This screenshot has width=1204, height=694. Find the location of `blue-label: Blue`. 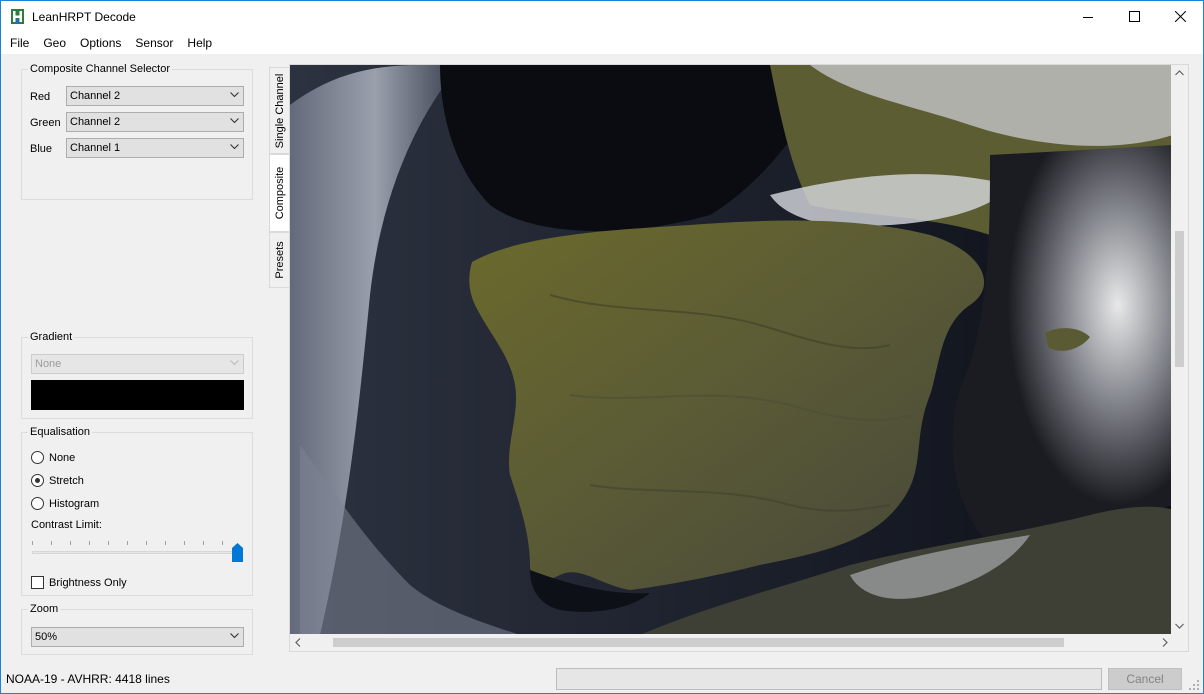

blue-label: Blue is located at coordinates (41, 149).